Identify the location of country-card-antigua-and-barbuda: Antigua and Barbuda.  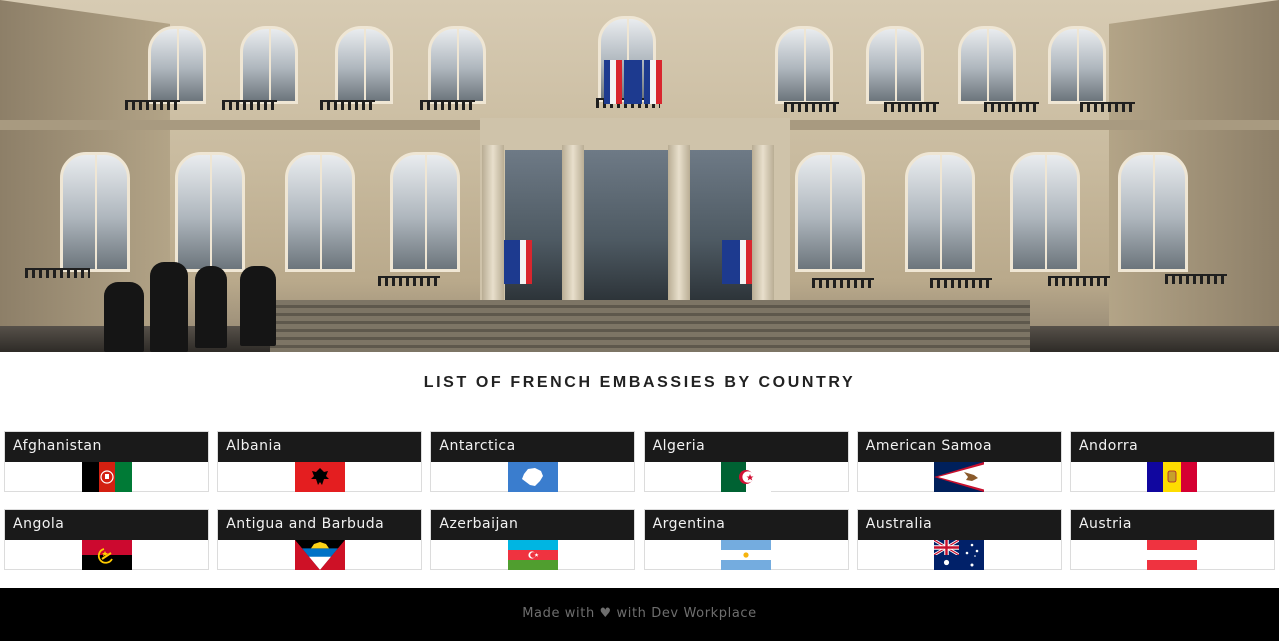
(320, 539).